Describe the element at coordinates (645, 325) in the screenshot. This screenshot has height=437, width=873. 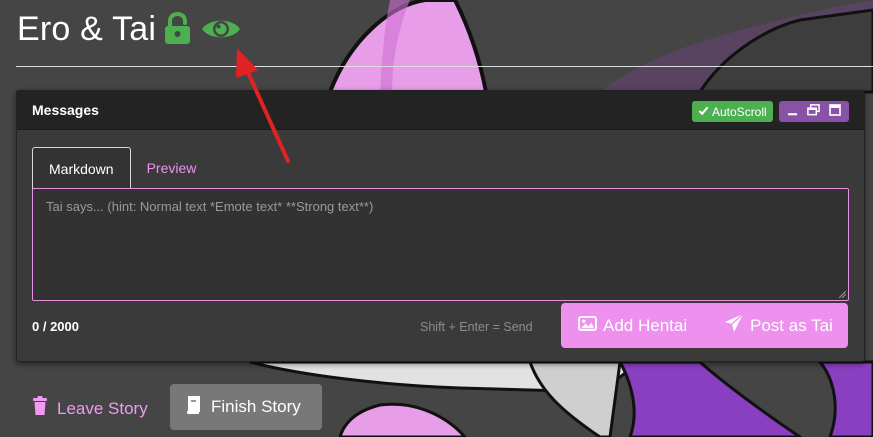
I see `add-hentai-label: Add Hentai` at that location.